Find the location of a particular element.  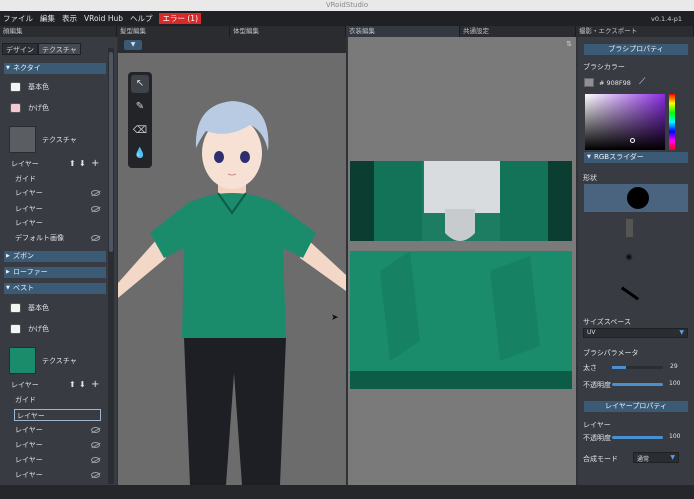

opacity-slider is located at coordinates (637, 384).